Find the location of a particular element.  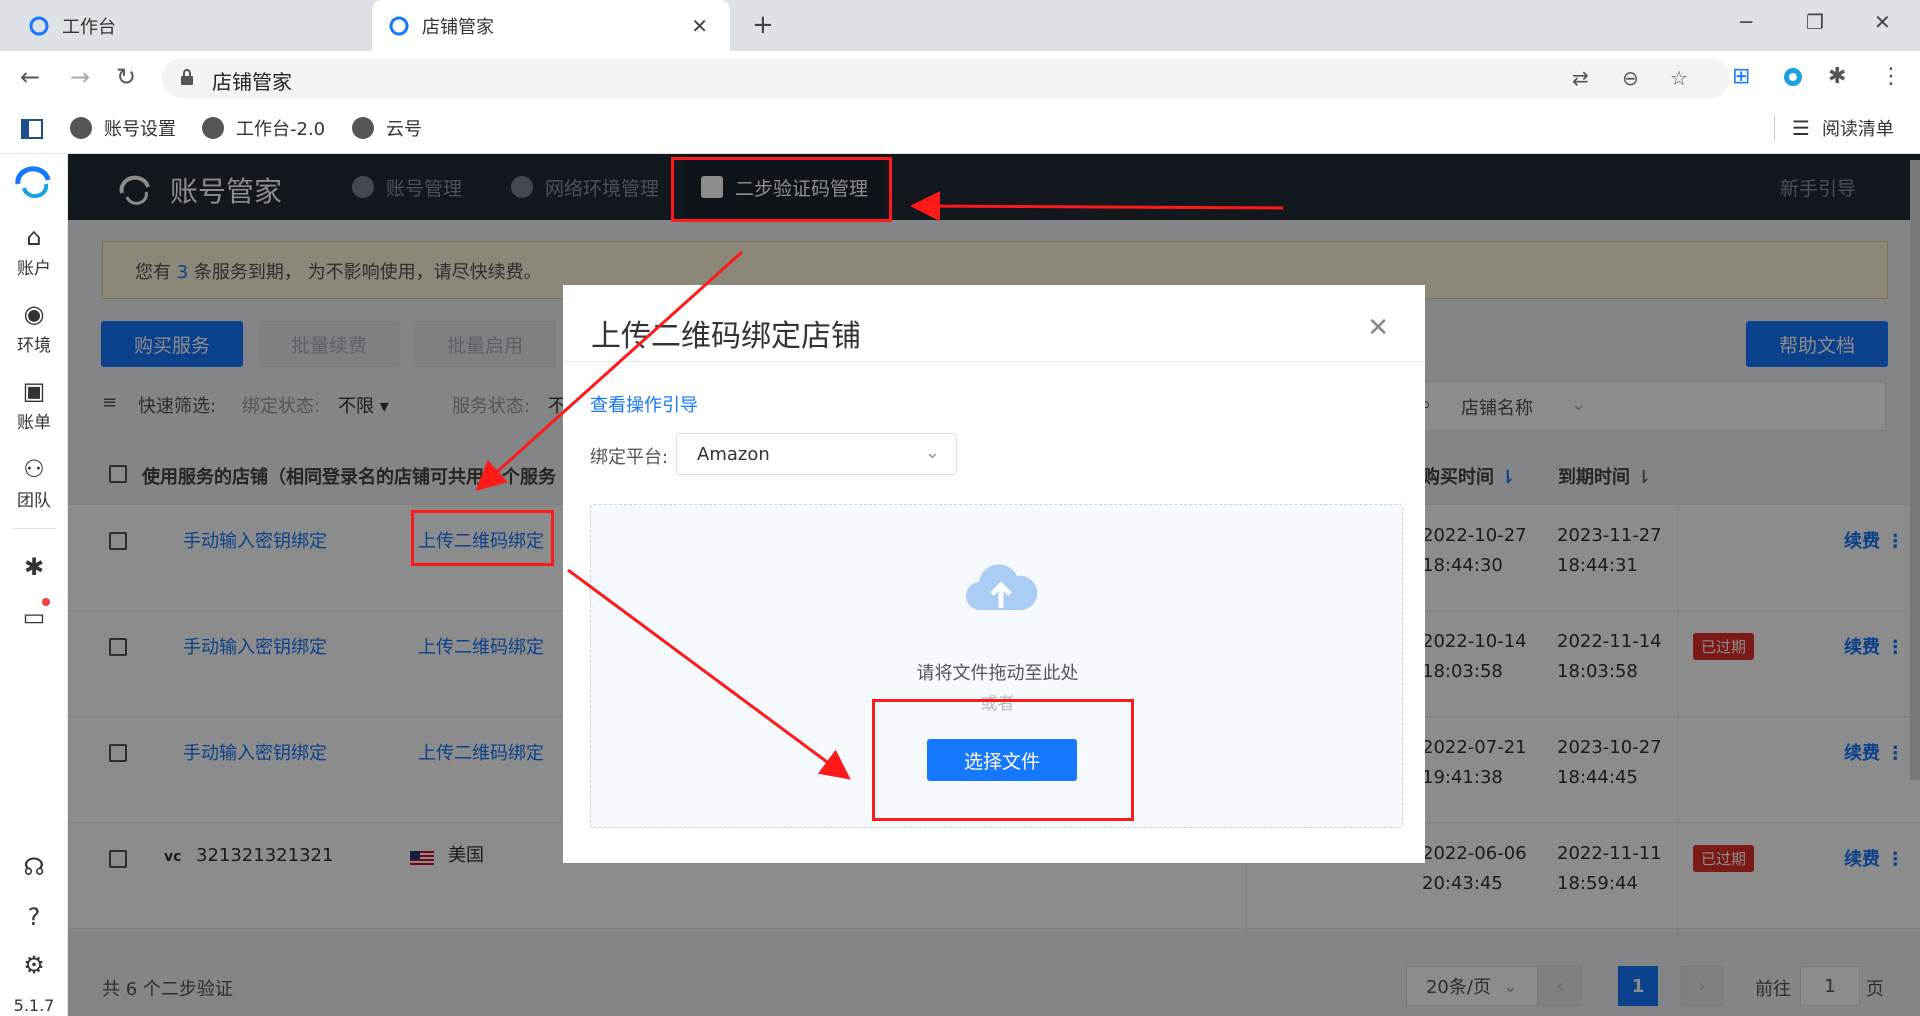

platform-label: 绑定平台: is located at coordinates (629, 457).